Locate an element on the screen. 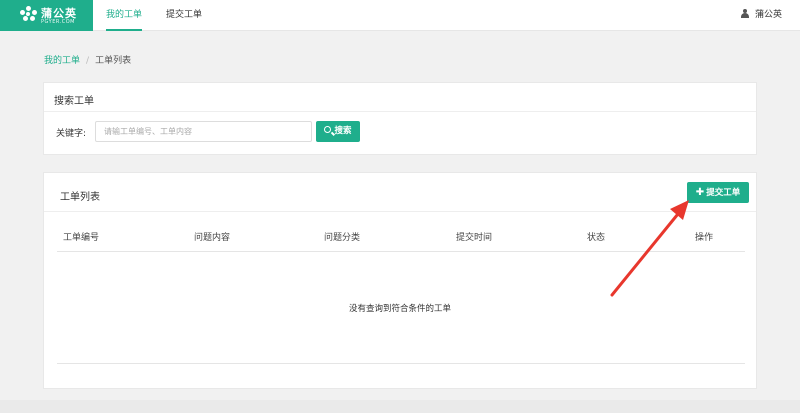 The height and width of the screenshot is (413, 800). plus-icon: ✚ is located at coordinates (700, 192).